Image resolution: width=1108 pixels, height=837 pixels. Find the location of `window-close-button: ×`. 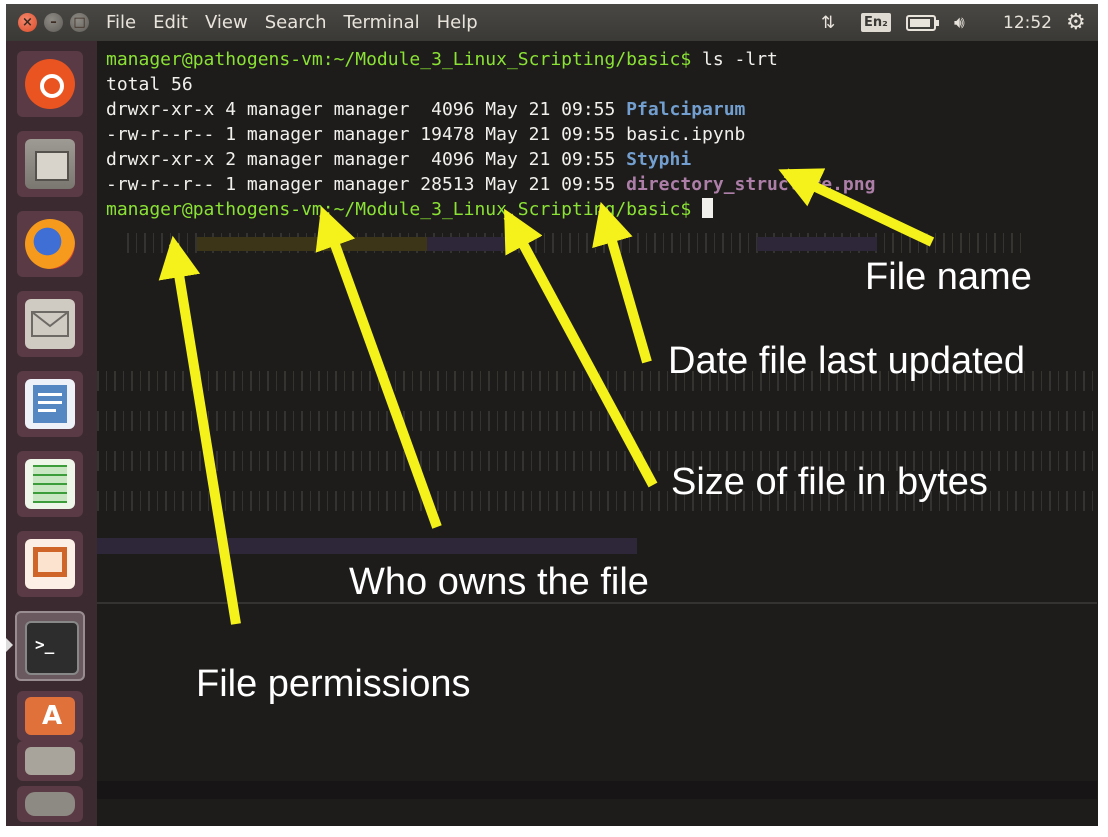

window-close-button: × is located at coordinates (27, 22).